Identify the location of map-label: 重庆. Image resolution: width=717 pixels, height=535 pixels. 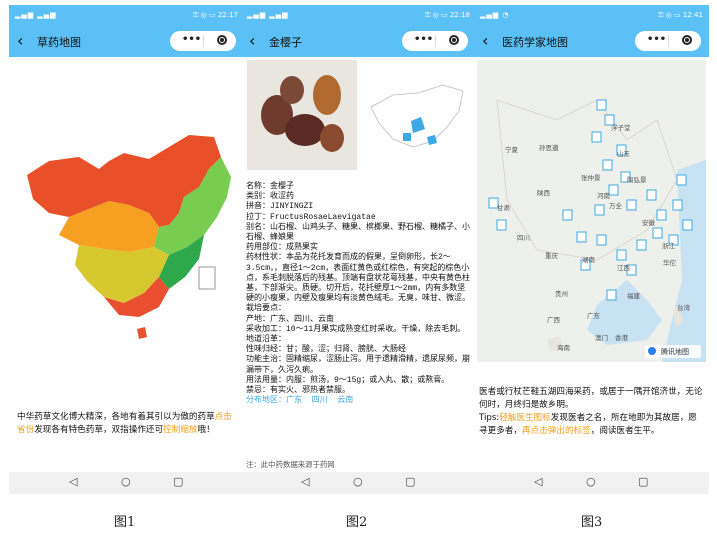
(552, 255).